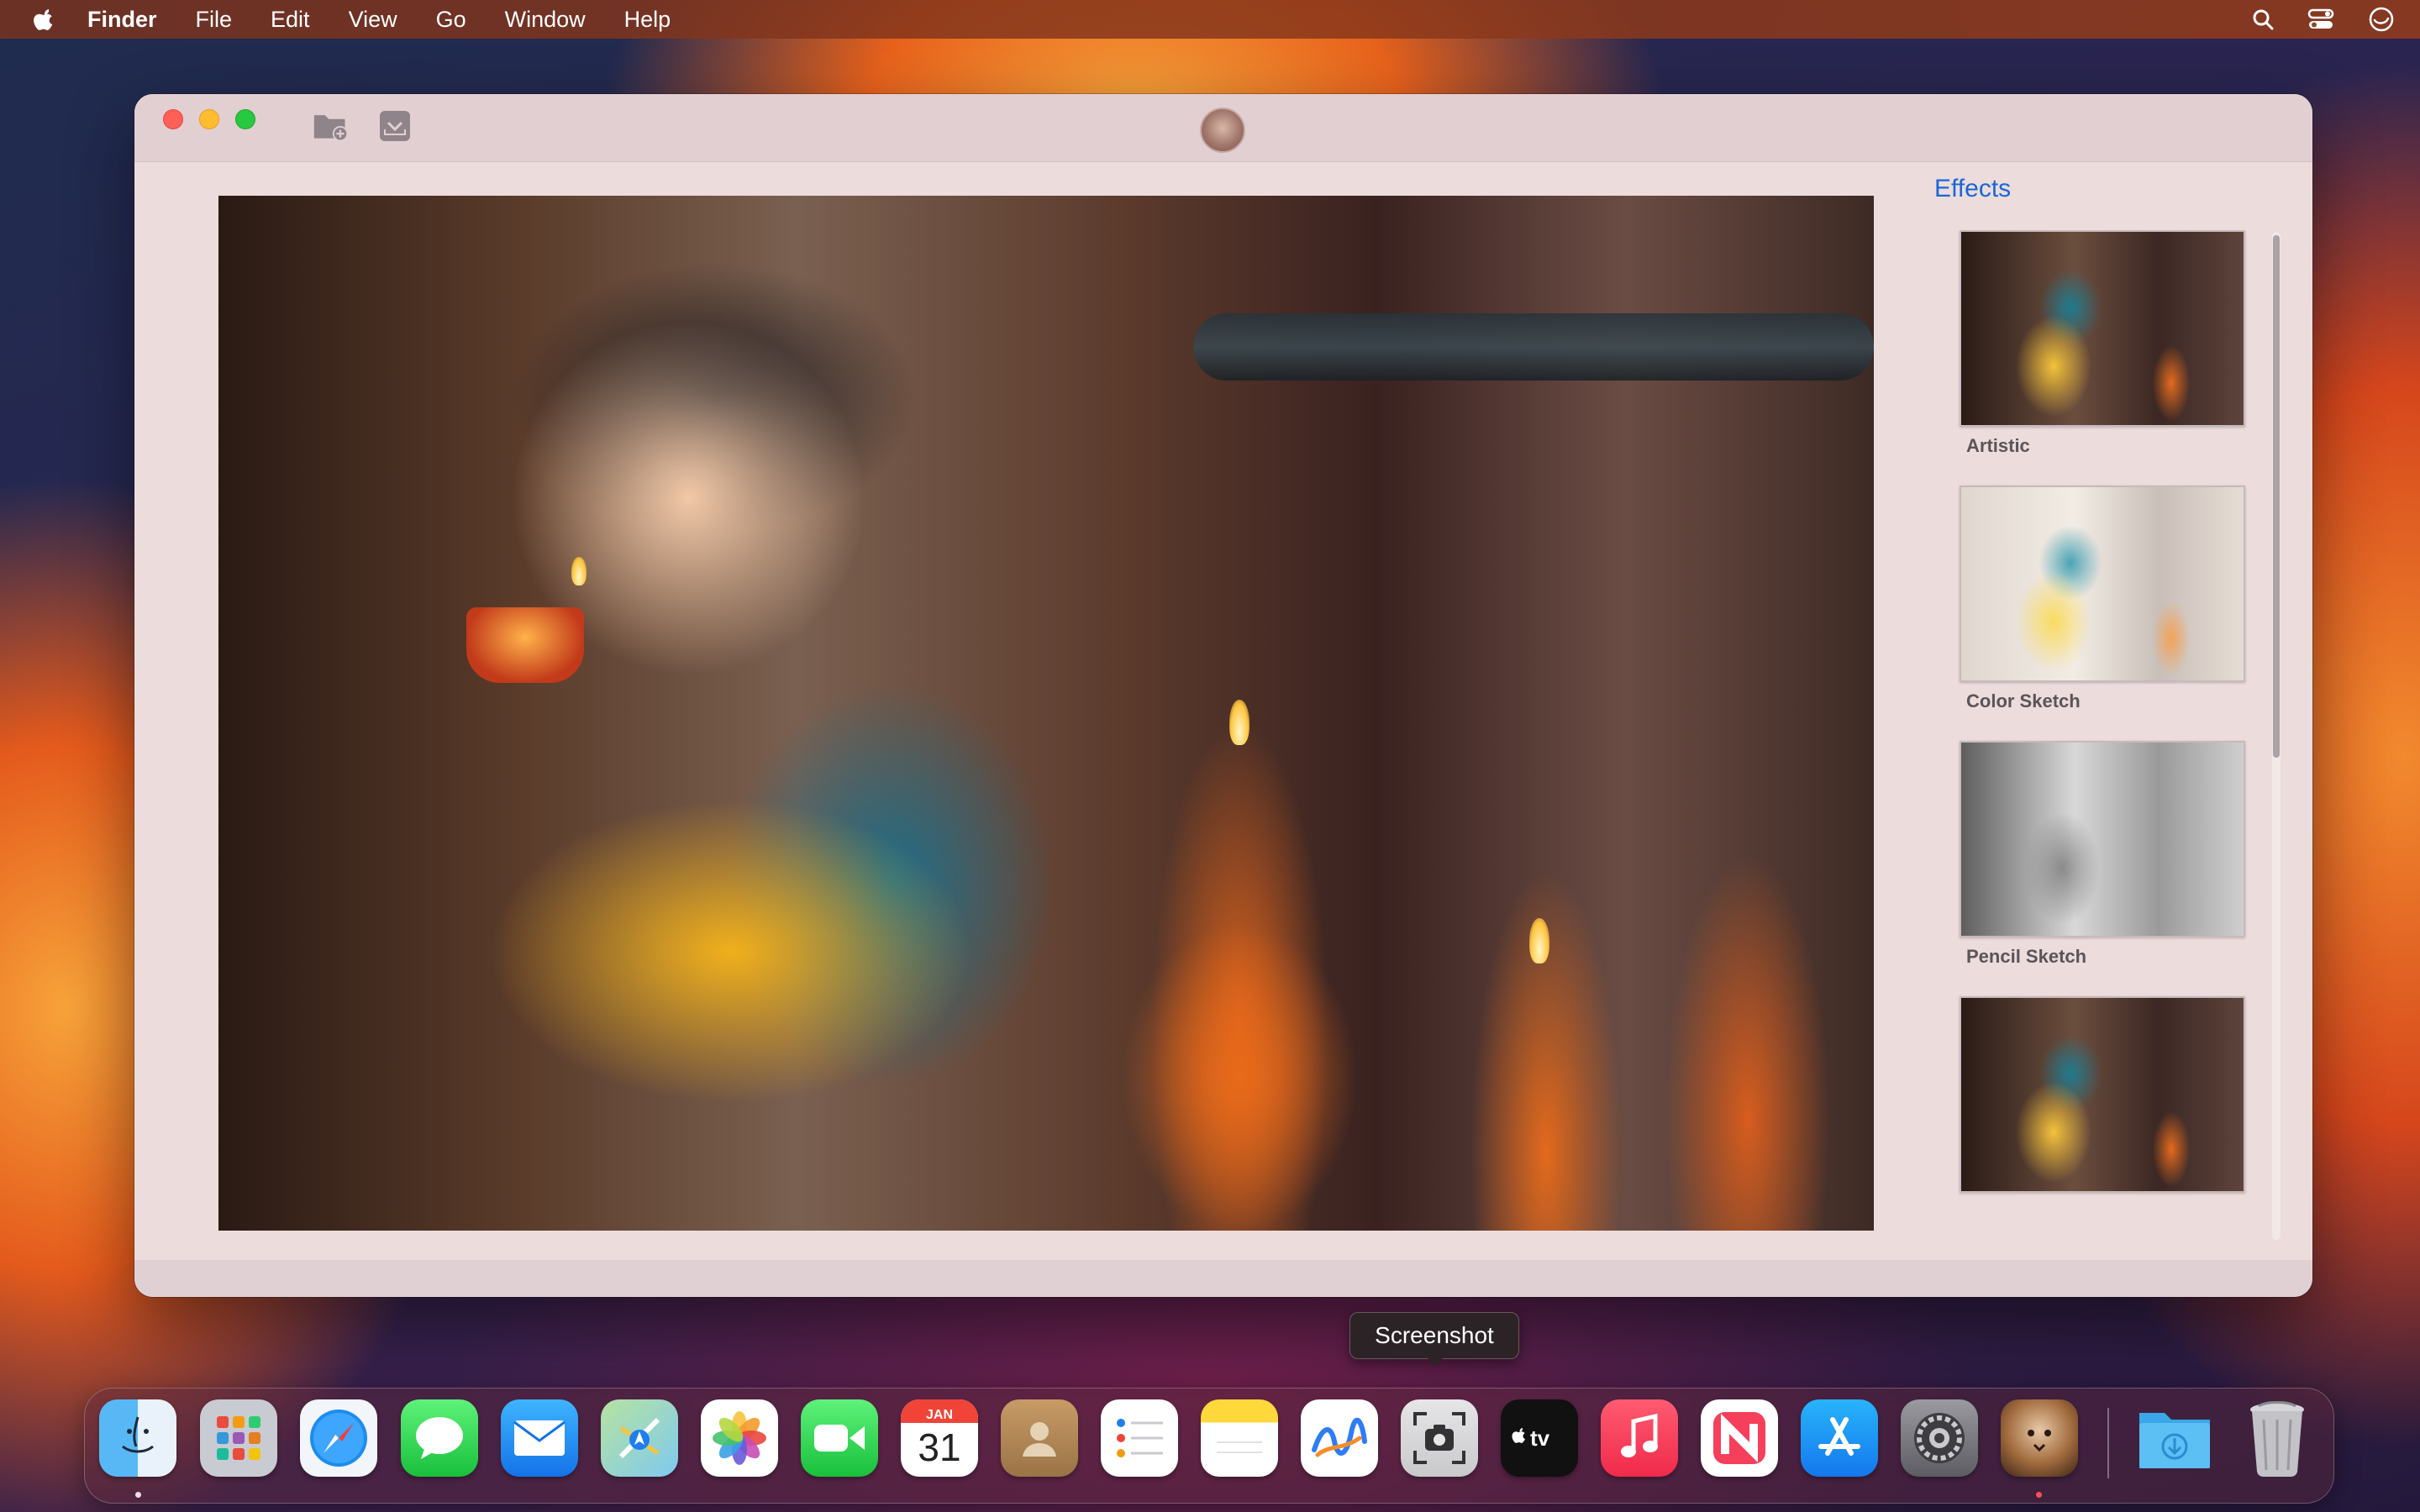 Image resolution: width=2420 pixels, height=1512 pixels. I want to click on menu-view: View, so click(373, 20).